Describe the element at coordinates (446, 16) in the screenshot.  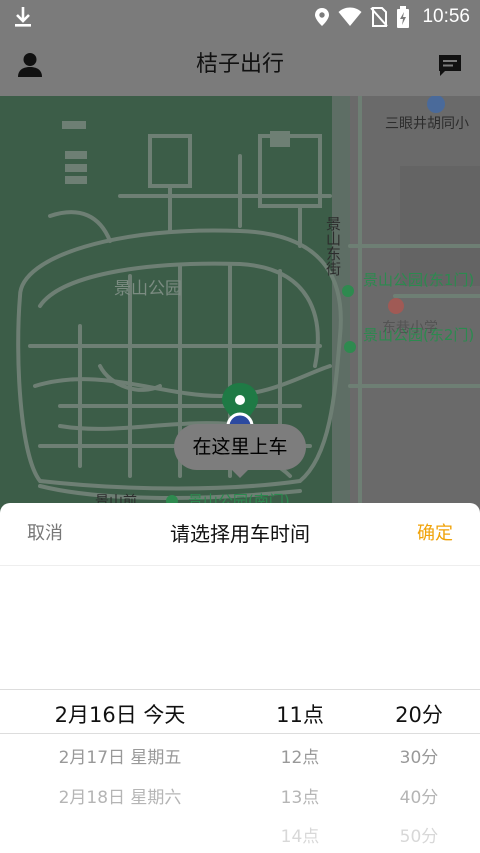
I see `clock: 10:56` at that location.